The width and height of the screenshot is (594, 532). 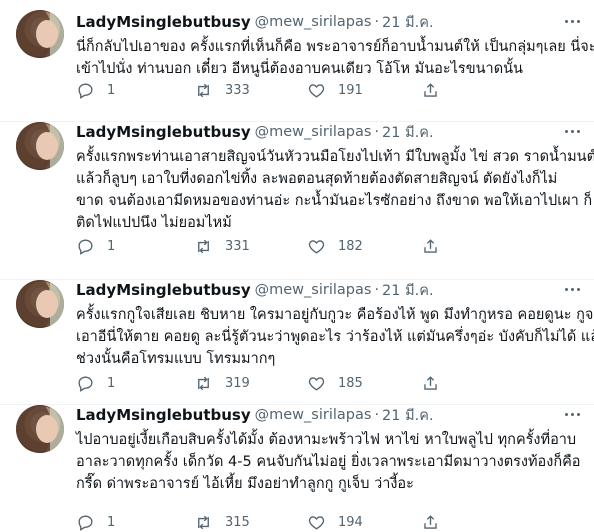 I want to click on tweet-actions: 1 319 185, so click(x=258, y=383).